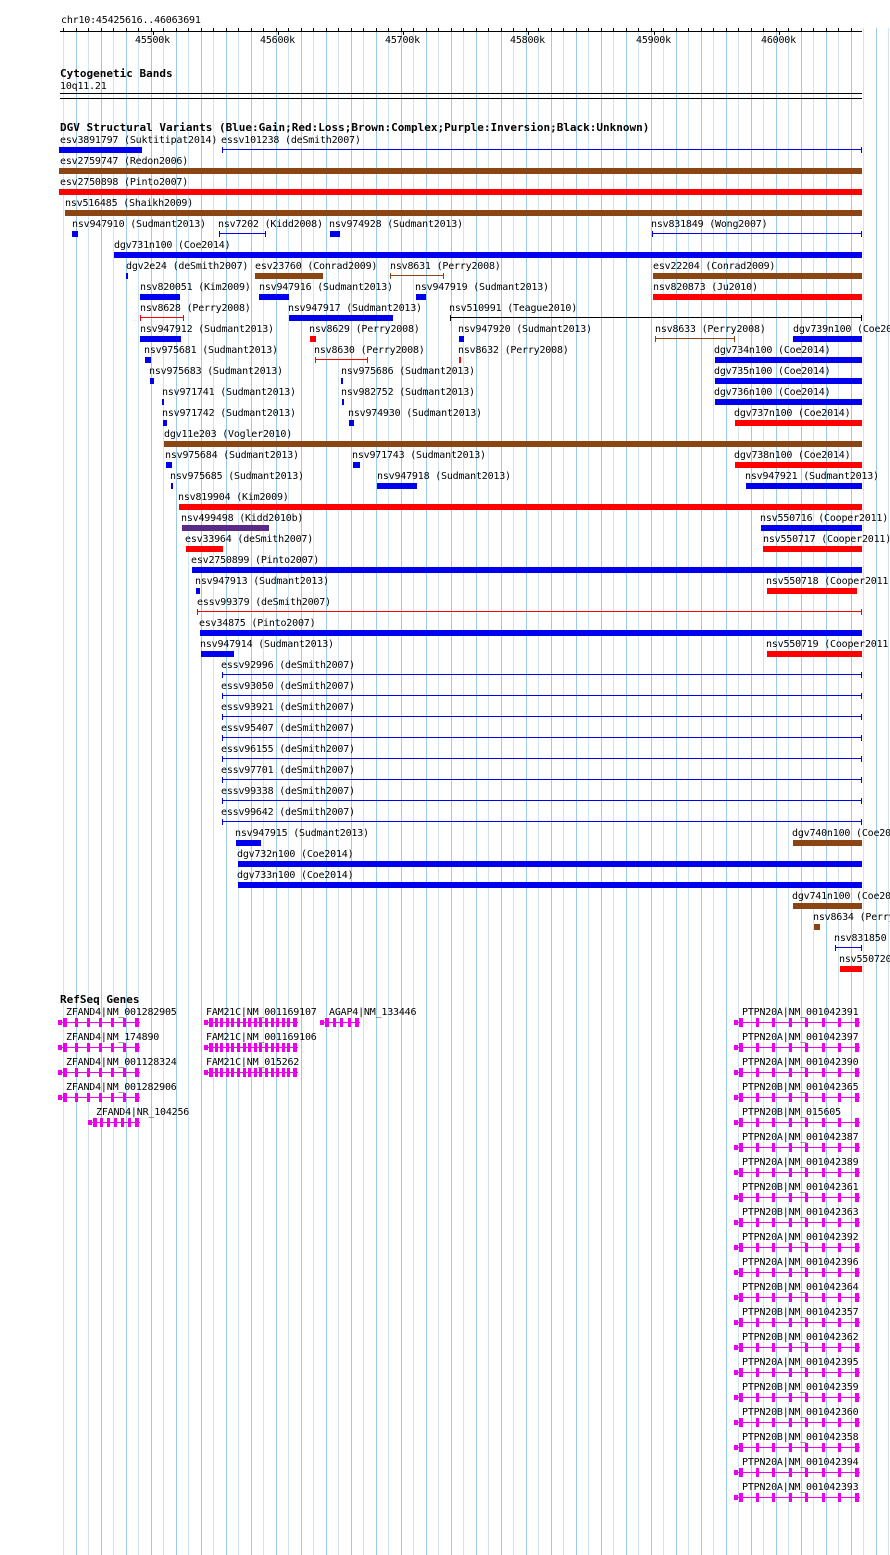 The width and height of the screenshot is (890, 1555). Describe the element at coordinates (525, 329) in the screenshot. I see `sv-feature-label: nsv947920 (Sudmant2013)` at that location.